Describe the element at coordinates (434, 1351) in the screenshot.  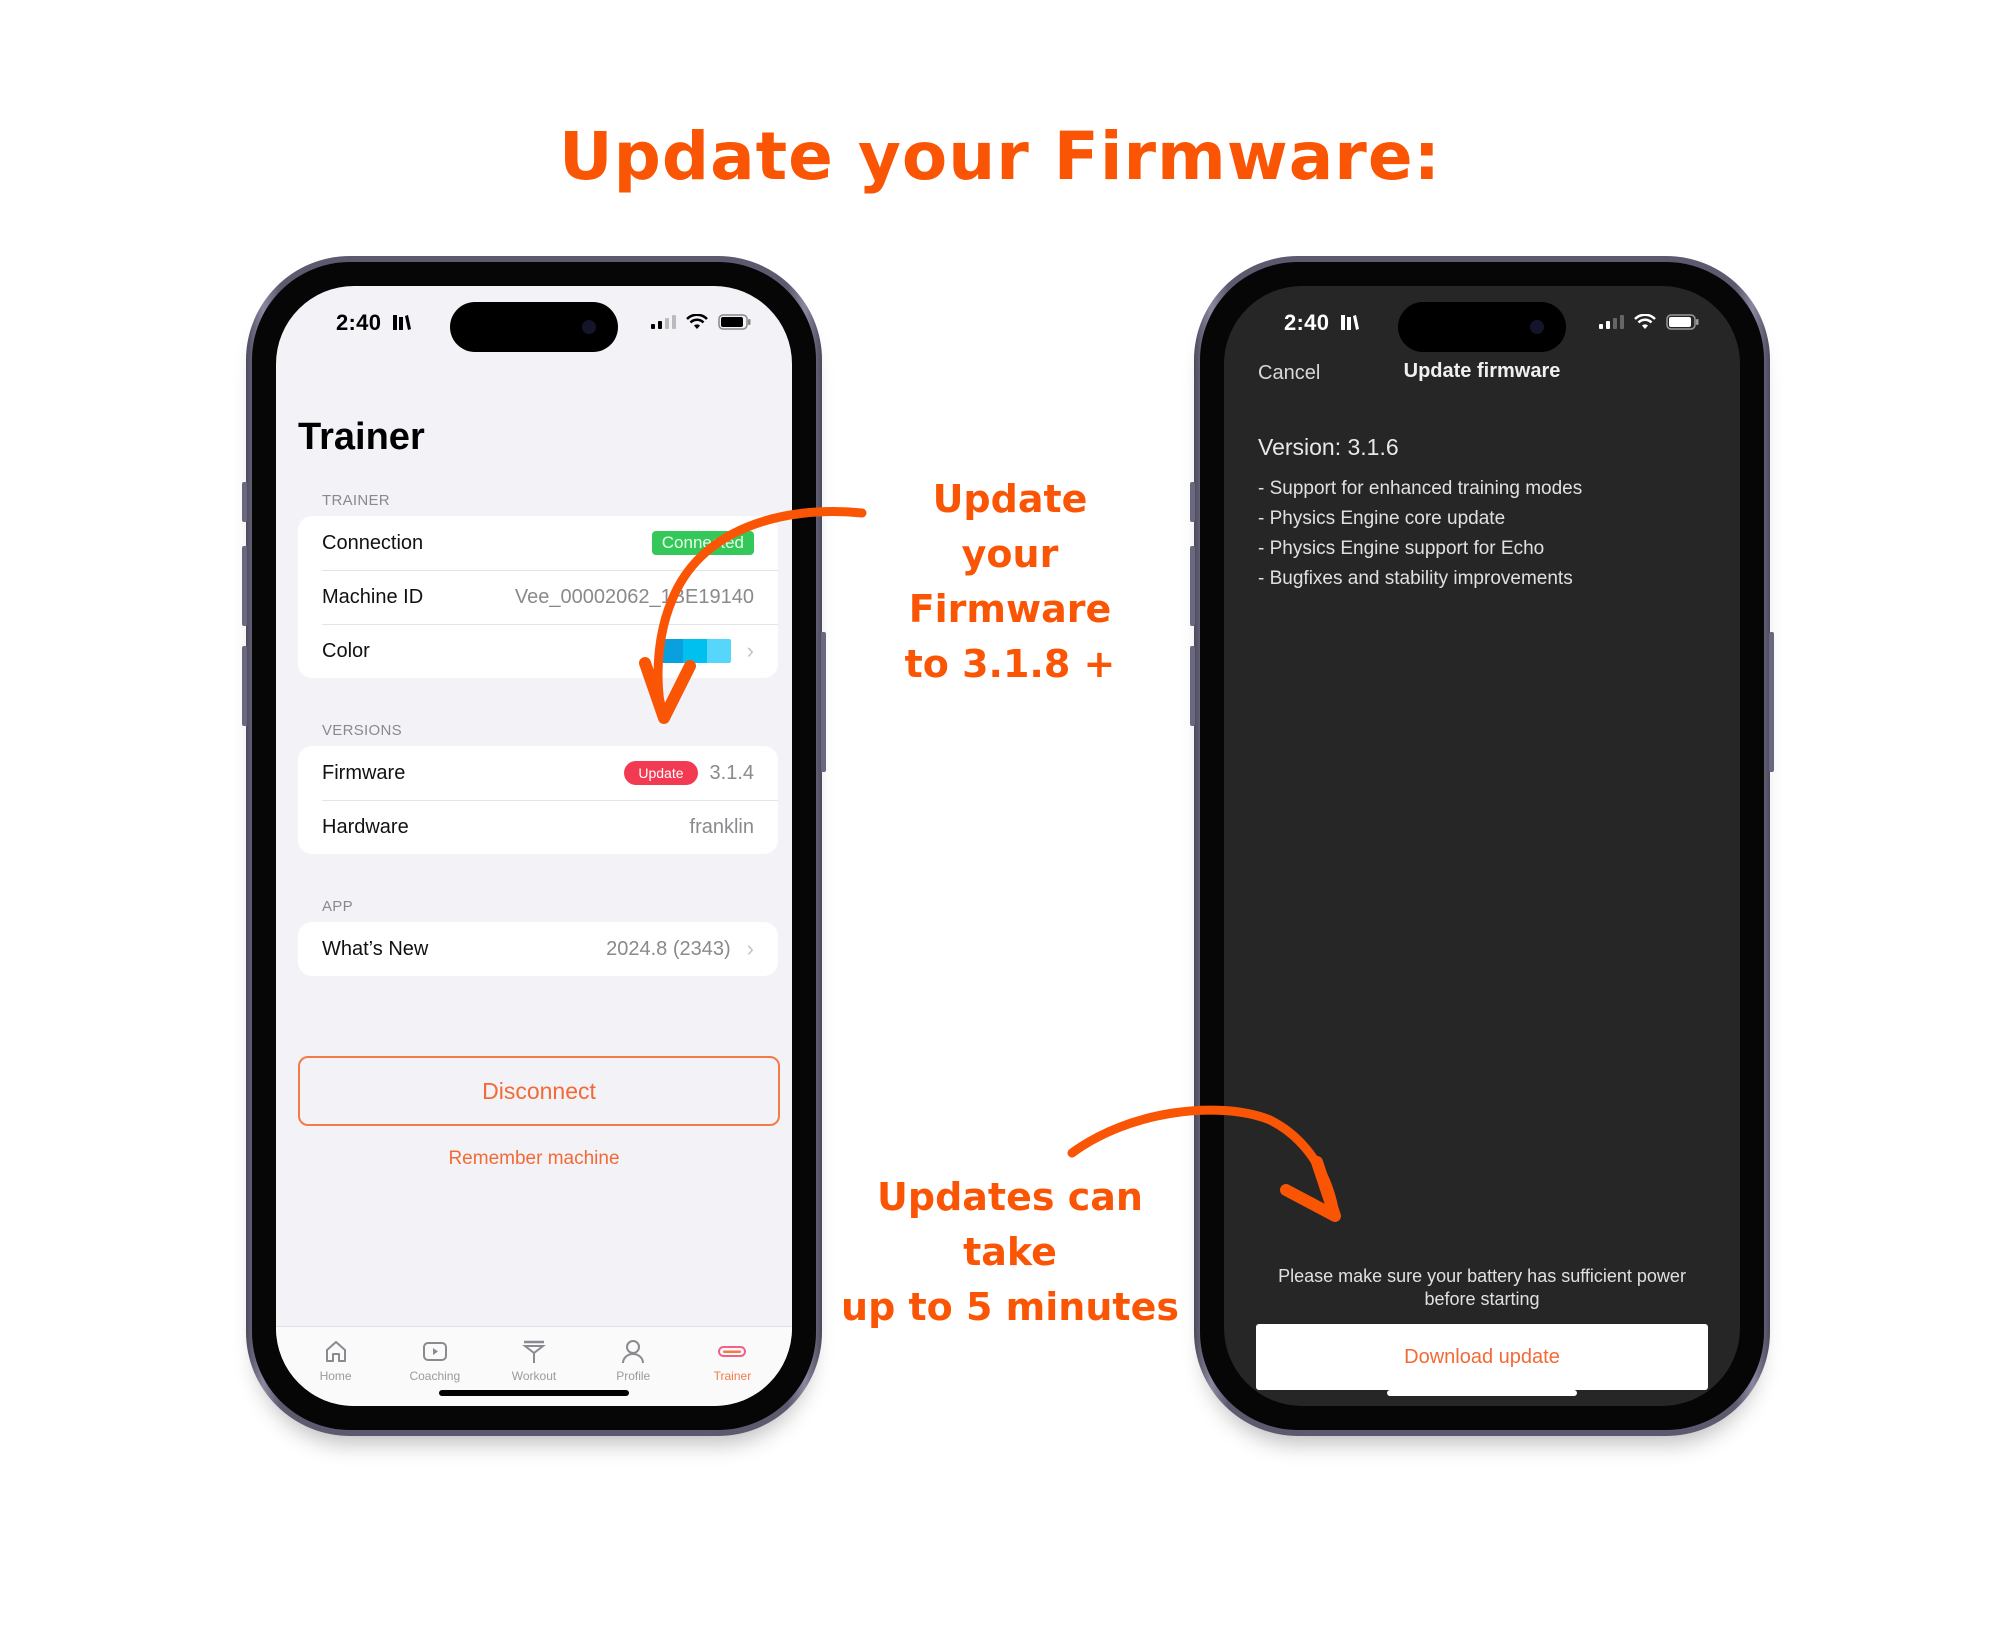
I see `play-icon` at that location.